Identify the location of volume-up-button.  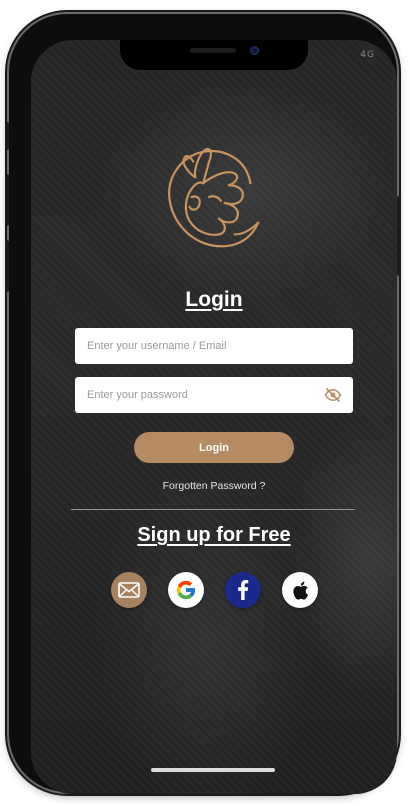
(7, 200).